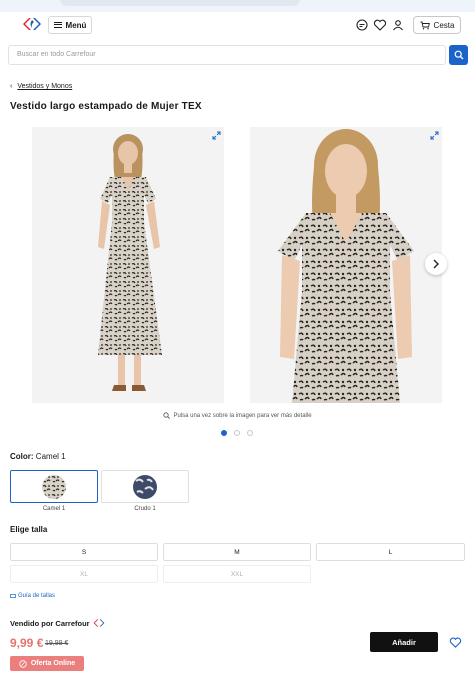  I want to click on size-guide-label: Guía de tallas, so click(37, 596).